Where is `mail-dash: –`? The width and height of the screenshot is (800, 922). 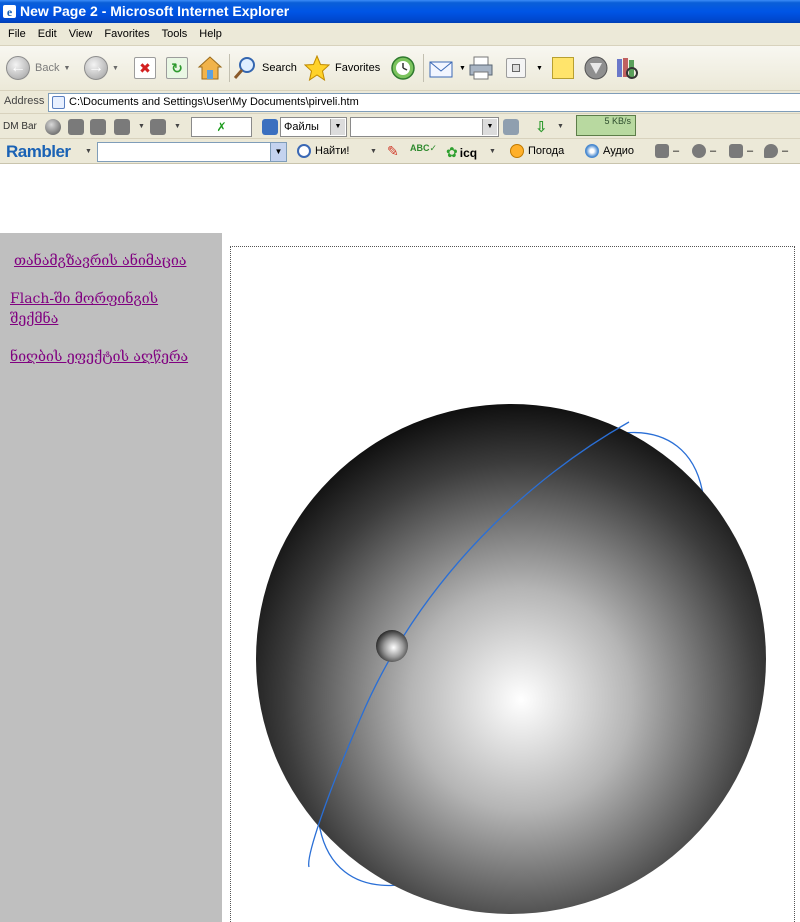
mail-dash: – is located at coordinates (713, 151).